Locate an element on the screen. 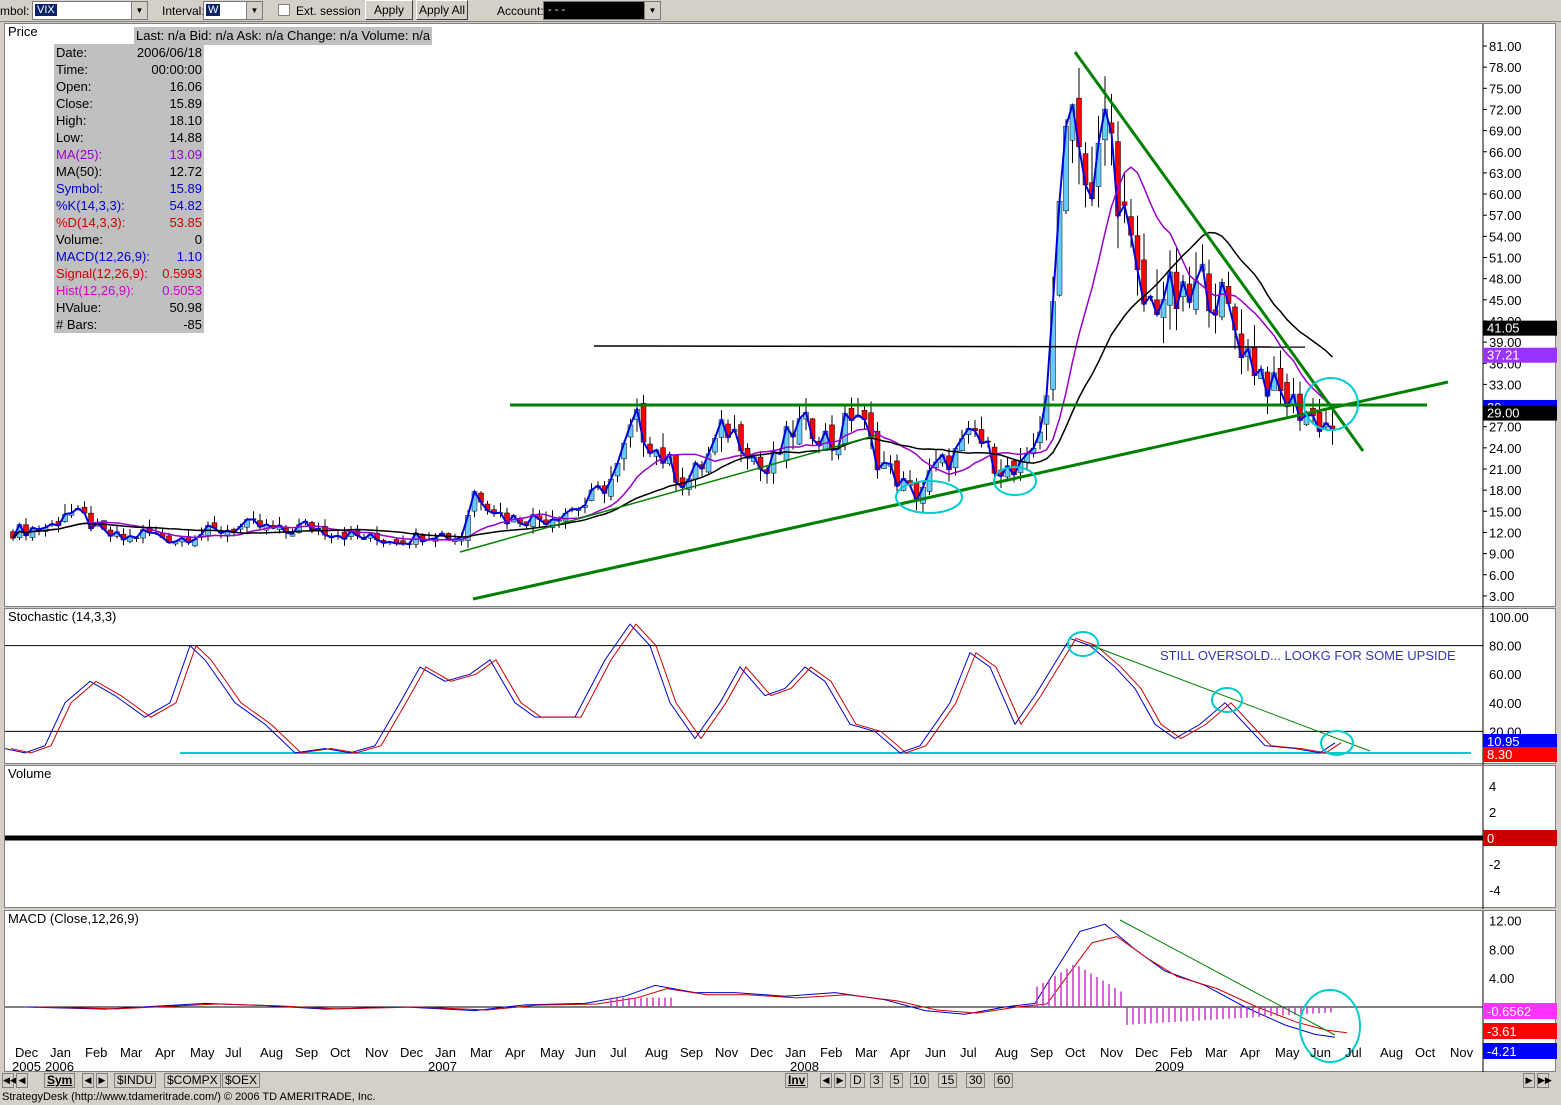  tab-interval: 60 is located at coordinates (1004, 1080).